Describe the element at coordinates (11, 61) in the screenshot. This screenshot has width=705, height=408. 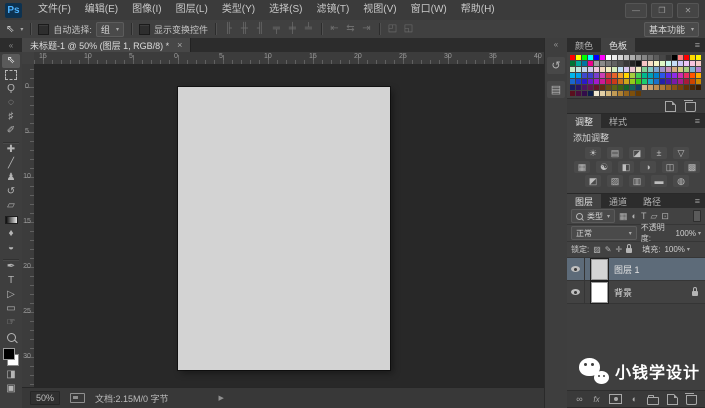
I see `move-tool: ⇖` at that location.